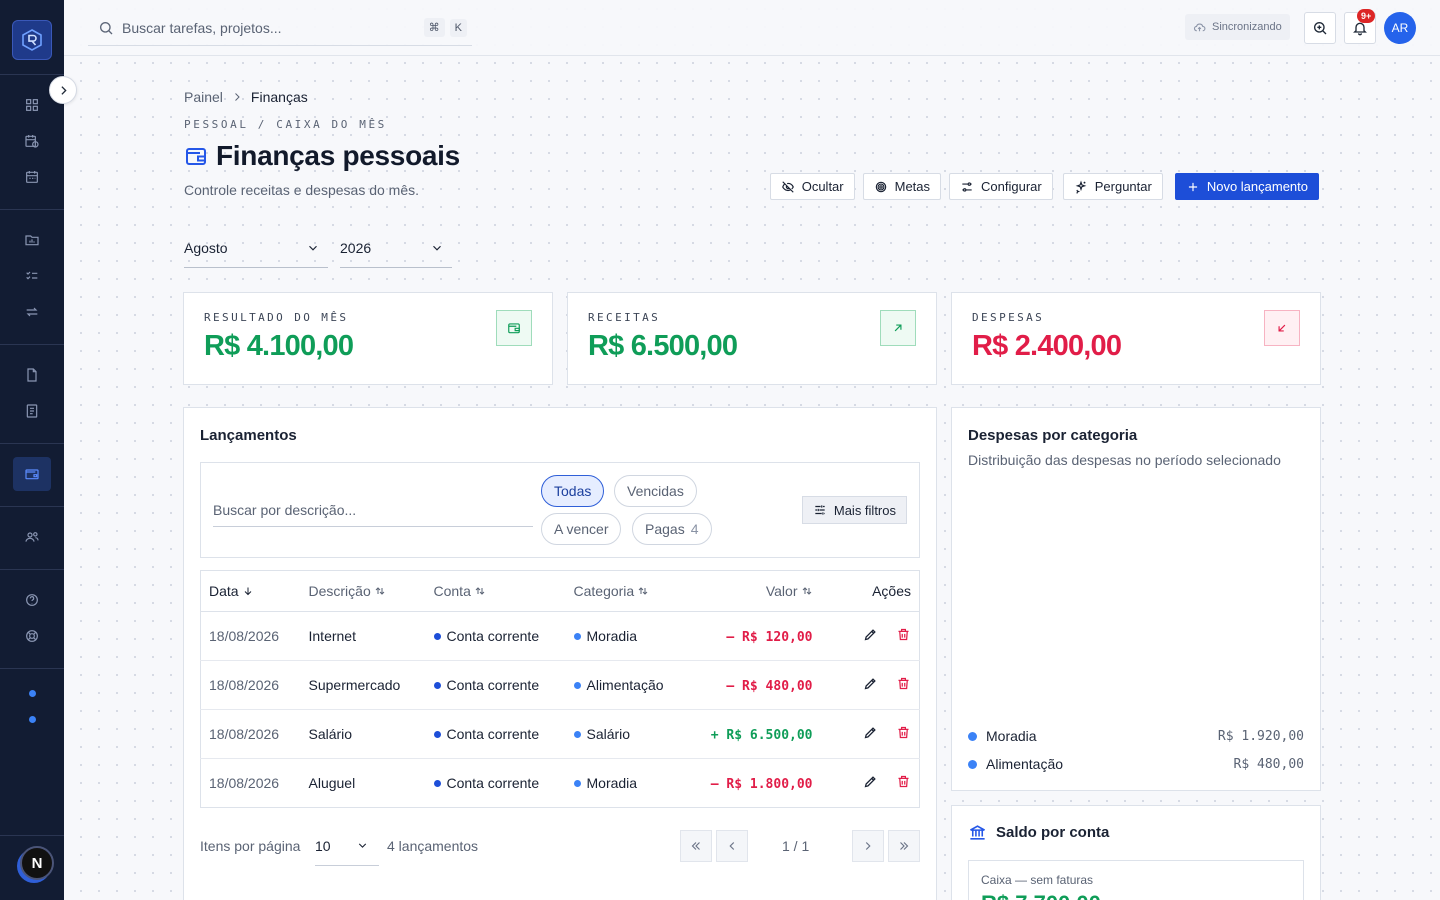 The width and height of the screenshot is (1440, 900). Describe the element at coordinates (870, 591) in the screenshot. I see `column-actions: Ações` at that location.